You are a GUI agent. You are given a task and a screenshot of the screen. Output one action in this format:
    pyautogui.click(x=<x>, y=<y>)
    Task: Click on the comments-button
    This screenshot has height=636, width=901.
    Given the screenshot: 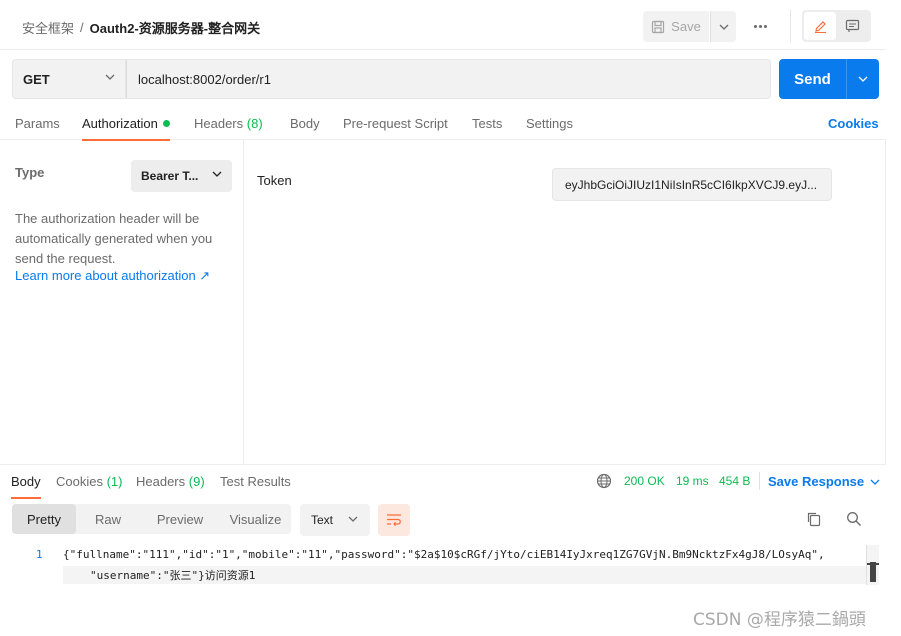 What is the action you would take?
    pyautogui.click(x=852, y=26)
    